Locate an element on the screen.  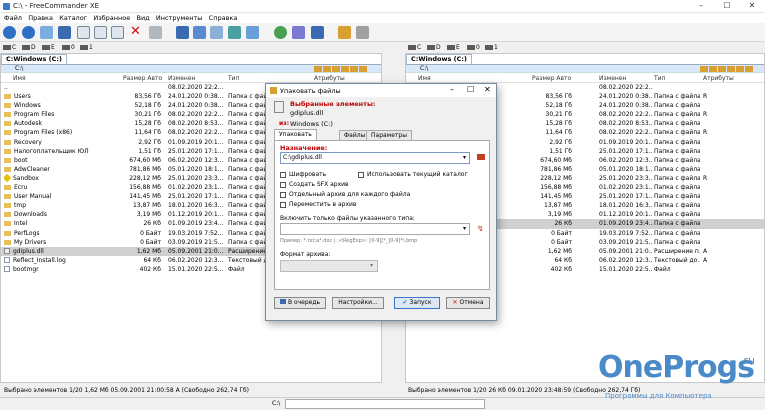
queue-button: В очередь is located at coordinates (300, 303).